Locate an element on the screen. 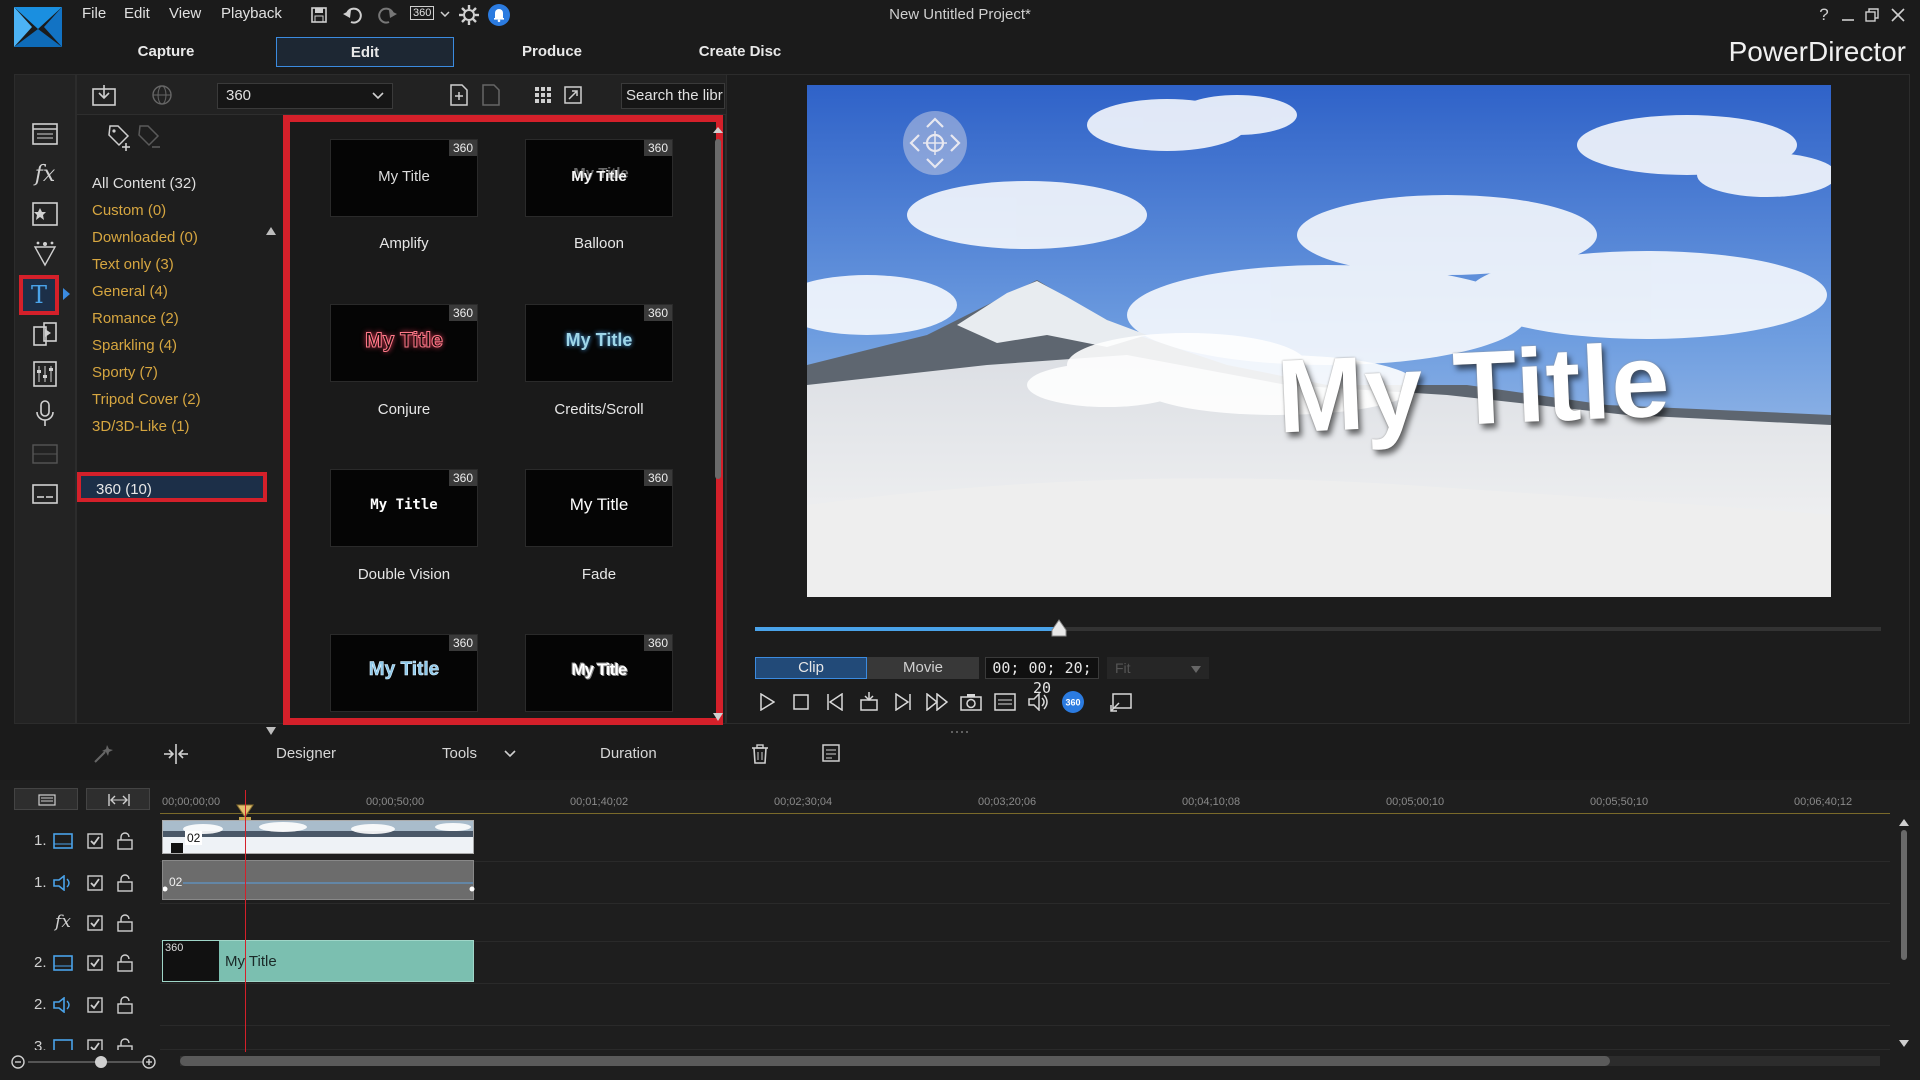 This screenshot has height=1080, width=1920. template-credits-scroll: 360 My Title is located at coordinates (599, 343).